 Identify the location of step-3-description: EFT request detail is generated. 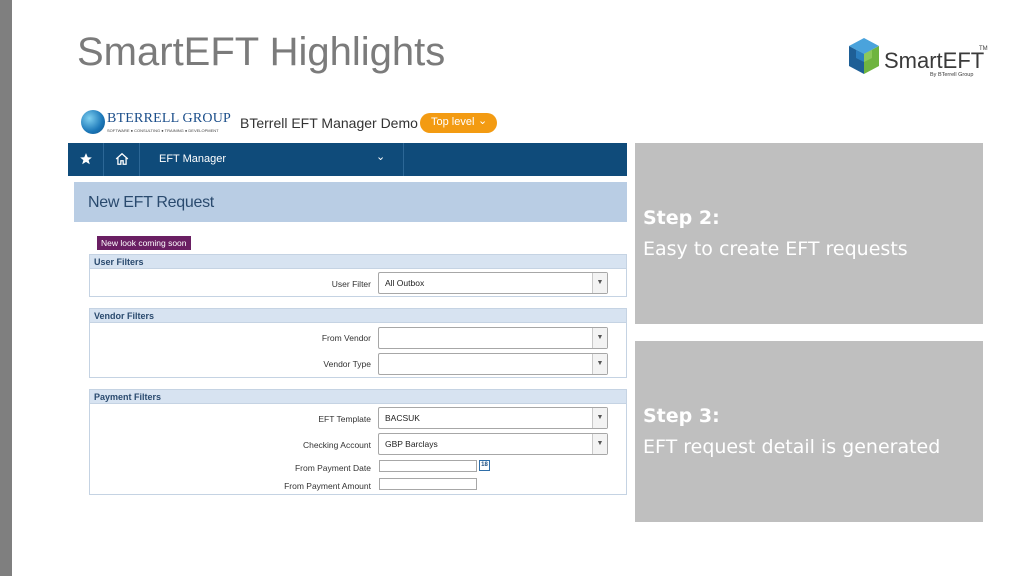
(792, 447).